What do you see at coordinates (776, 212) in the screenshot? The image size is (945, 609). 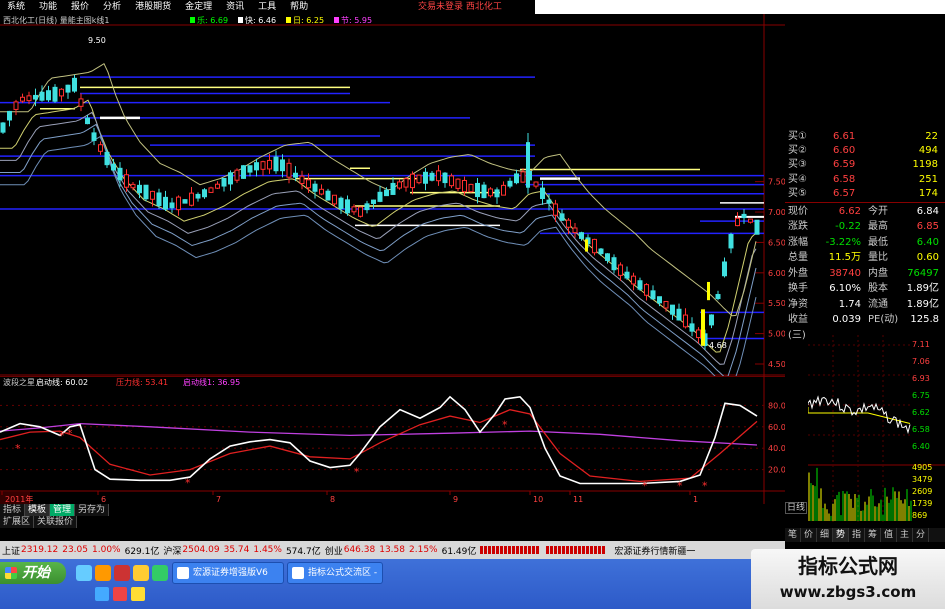 I see `price-axis-label: 7.00` at bounding box center [776, 212].